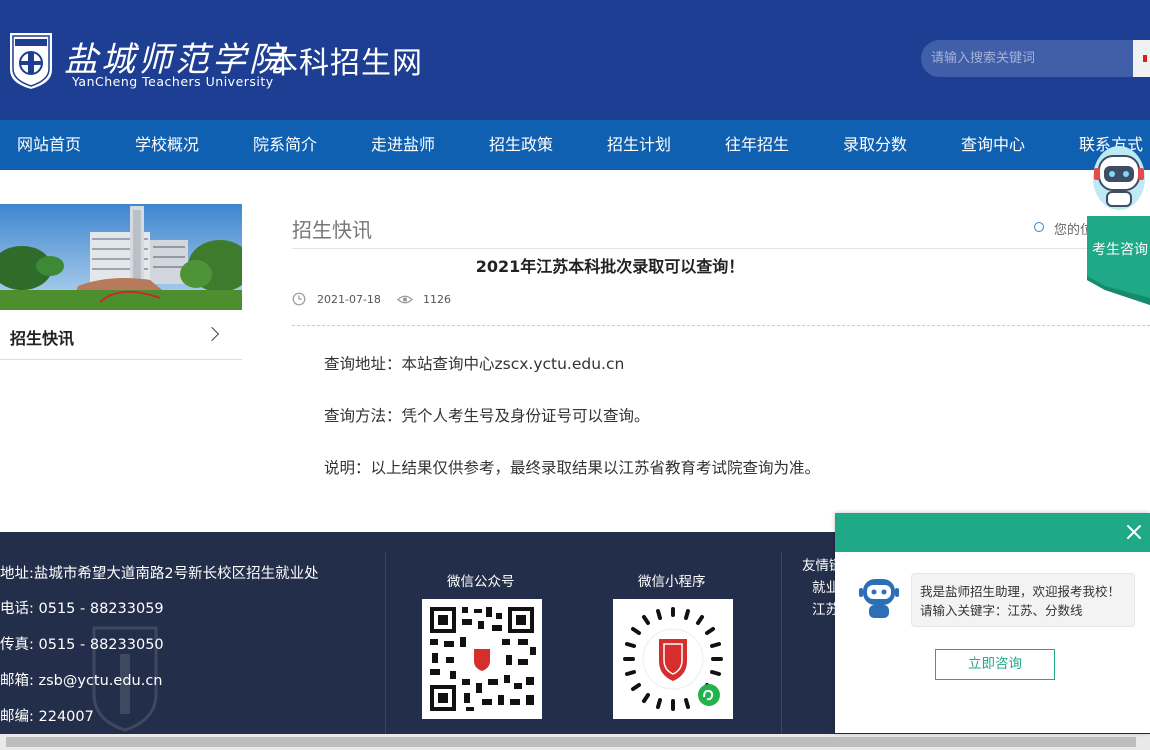 Image resolution: width=1150 pixels, height=750 pixels. Describe the element at coordinates (995, 664) in the screenshot. I see `consult-now-button: 立即咨询` at that location.